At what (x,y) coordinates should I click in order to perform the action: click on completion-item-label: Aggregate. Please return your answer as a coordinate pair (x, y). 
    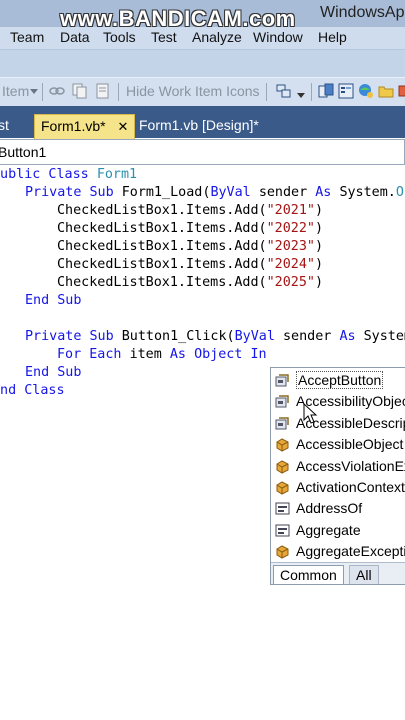
    Looking at the image, I should click on (328, 529).